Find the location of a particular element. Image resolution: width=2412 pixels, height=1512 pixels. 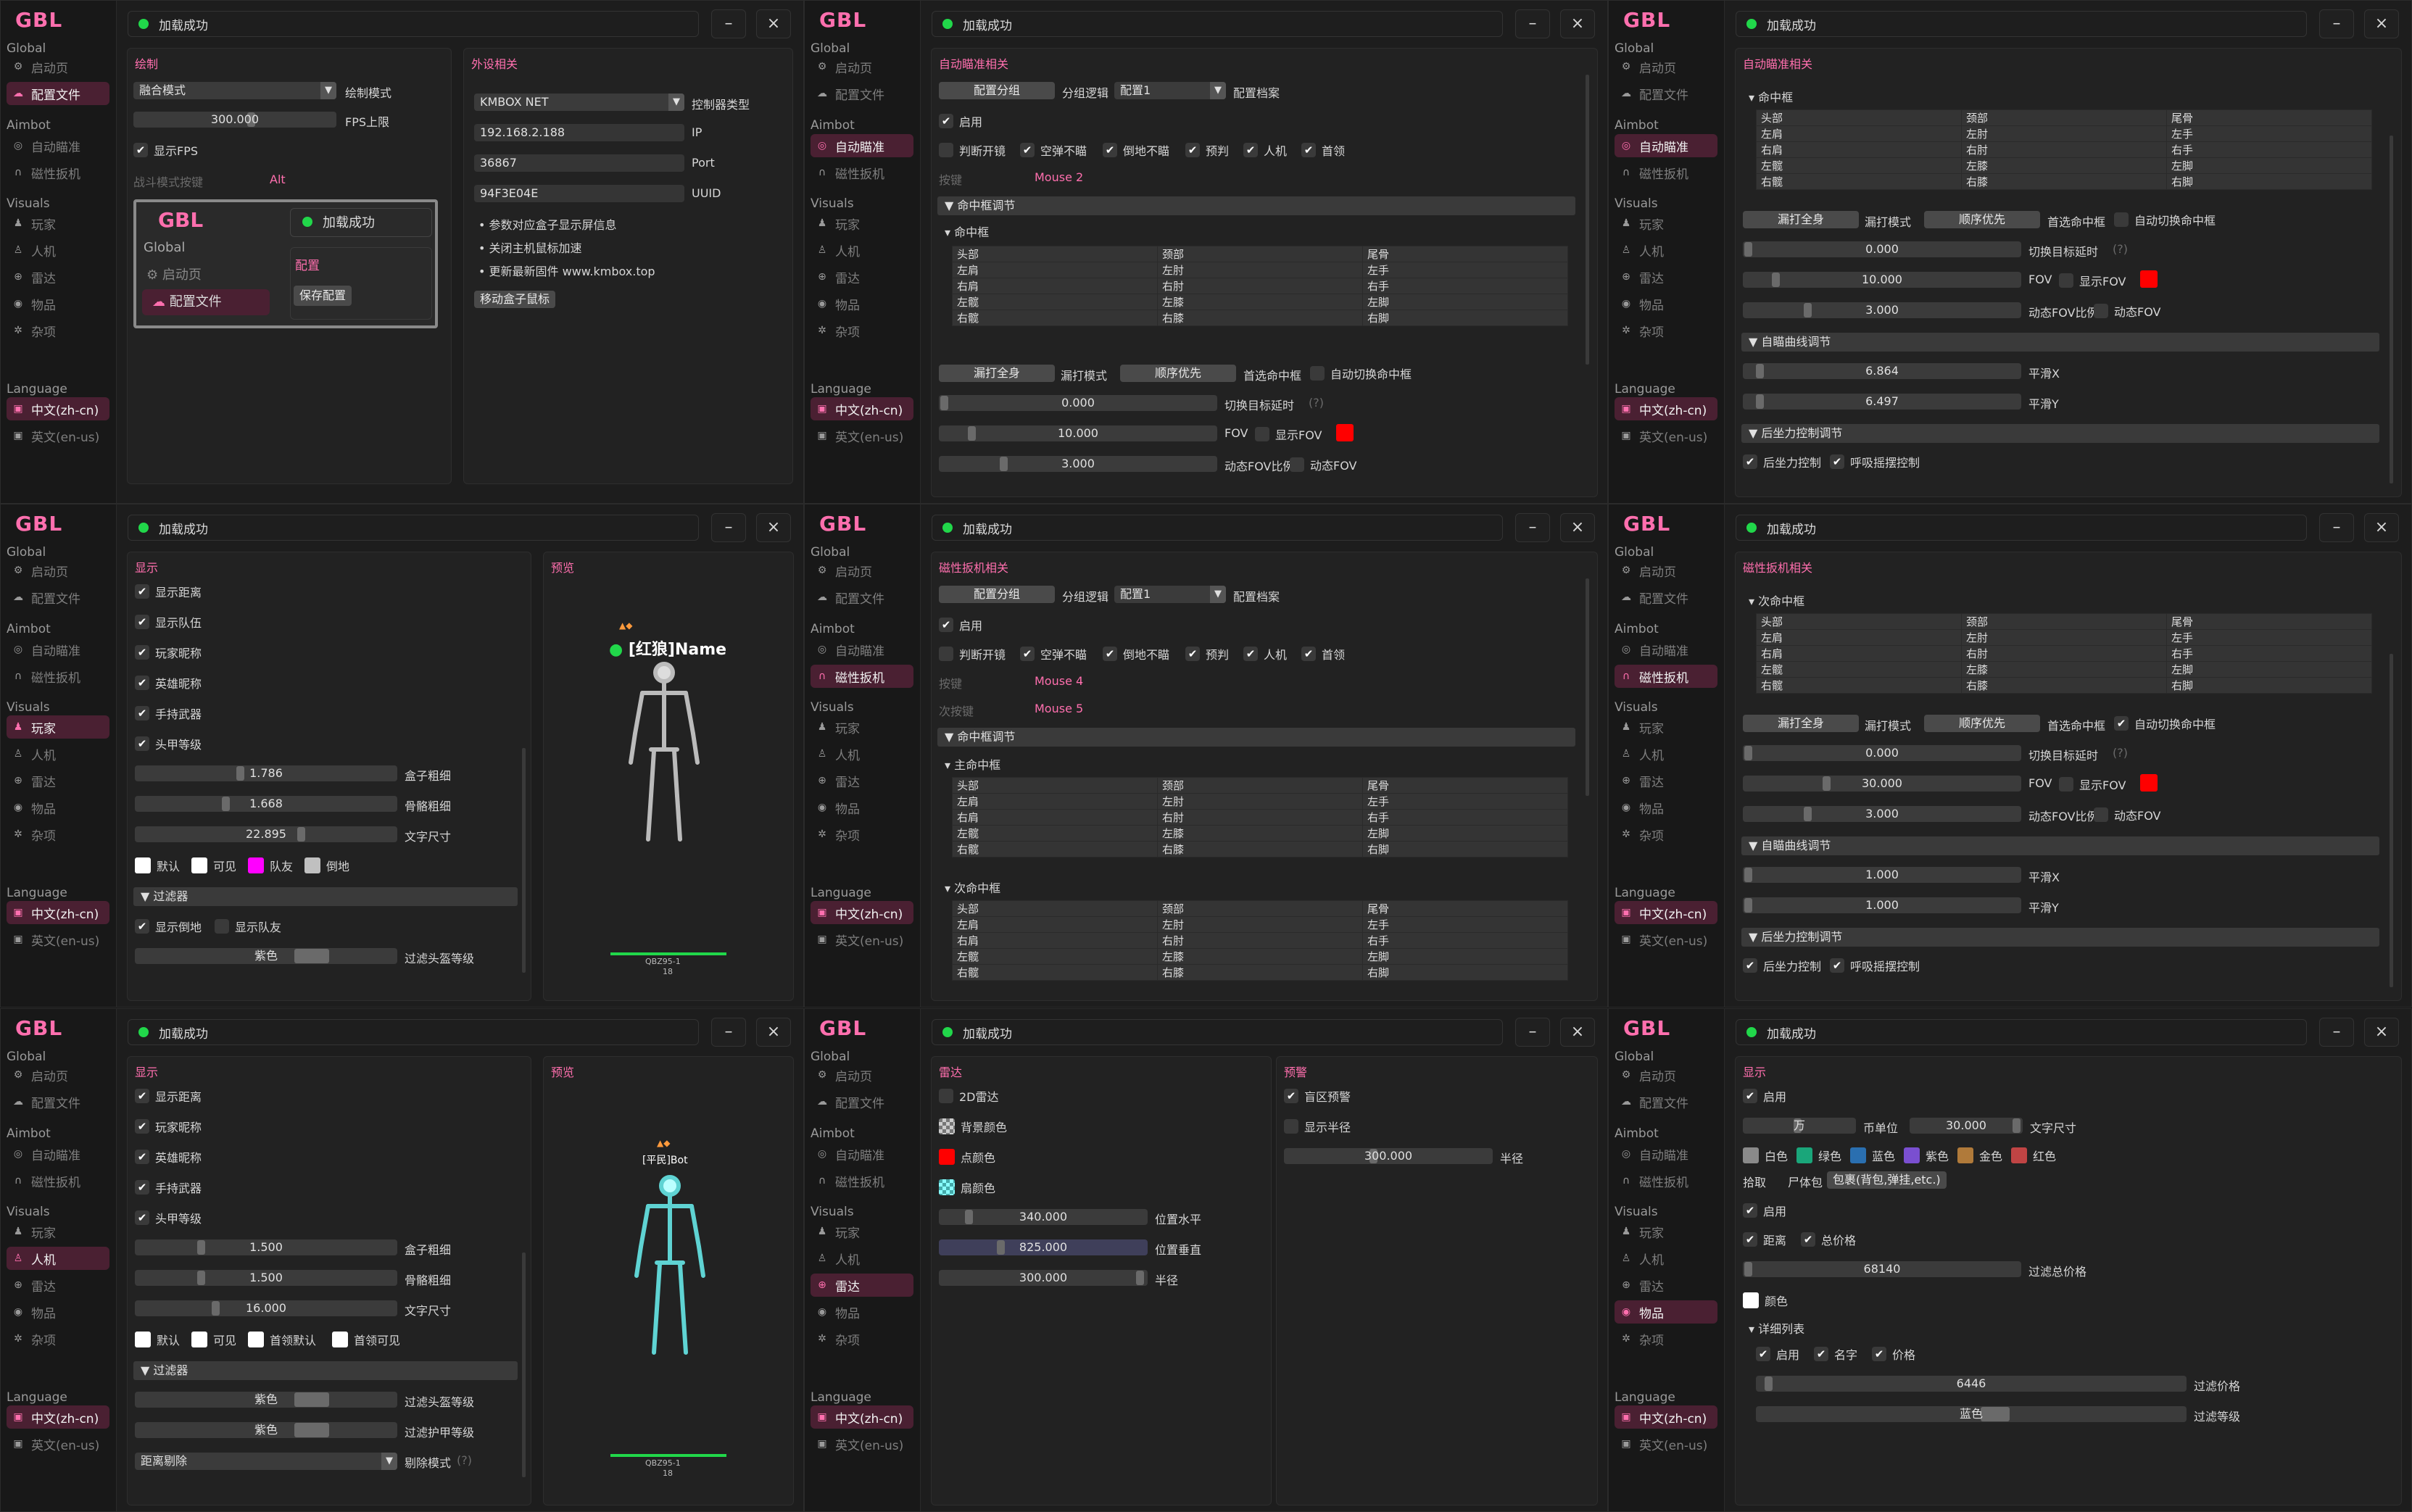

smooth-x-slider: 6.864 is located at coordinates (1882, 371).